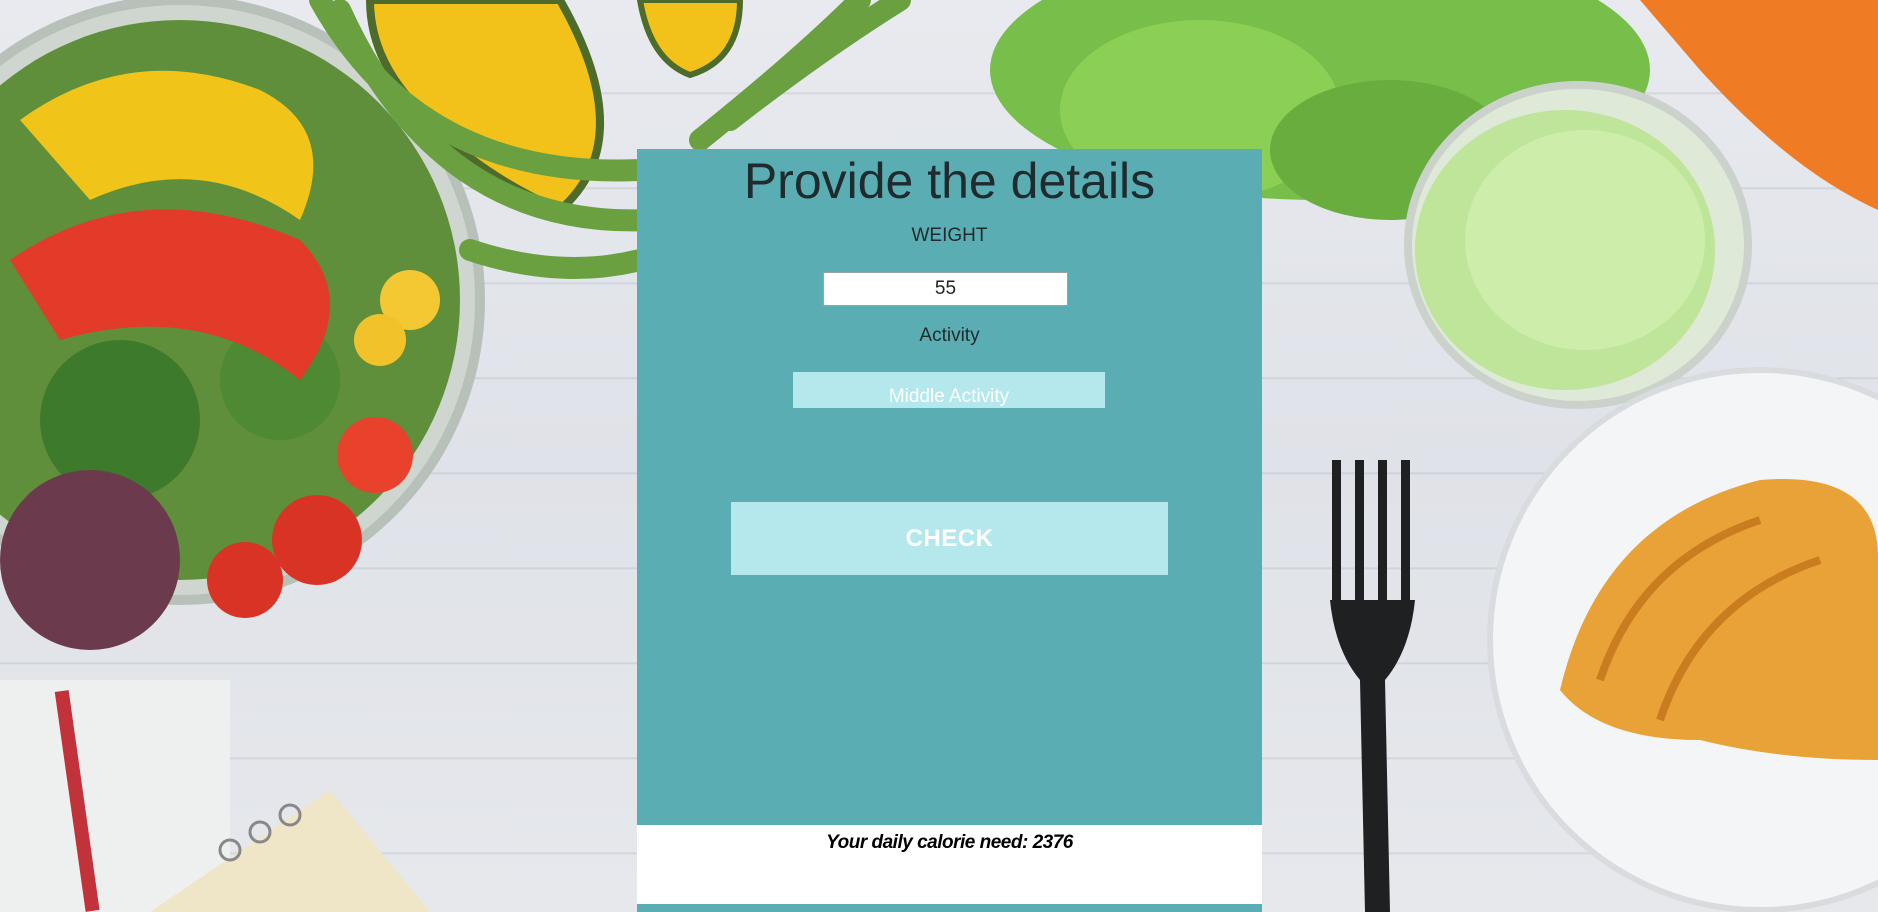 This screenshot has width=1878, height=912. What do you see at coordinates (949, 842) in the screenshot?
I see `calorie-result-text: Your daily calorie need: 2376` at bounding box center [949, 842].